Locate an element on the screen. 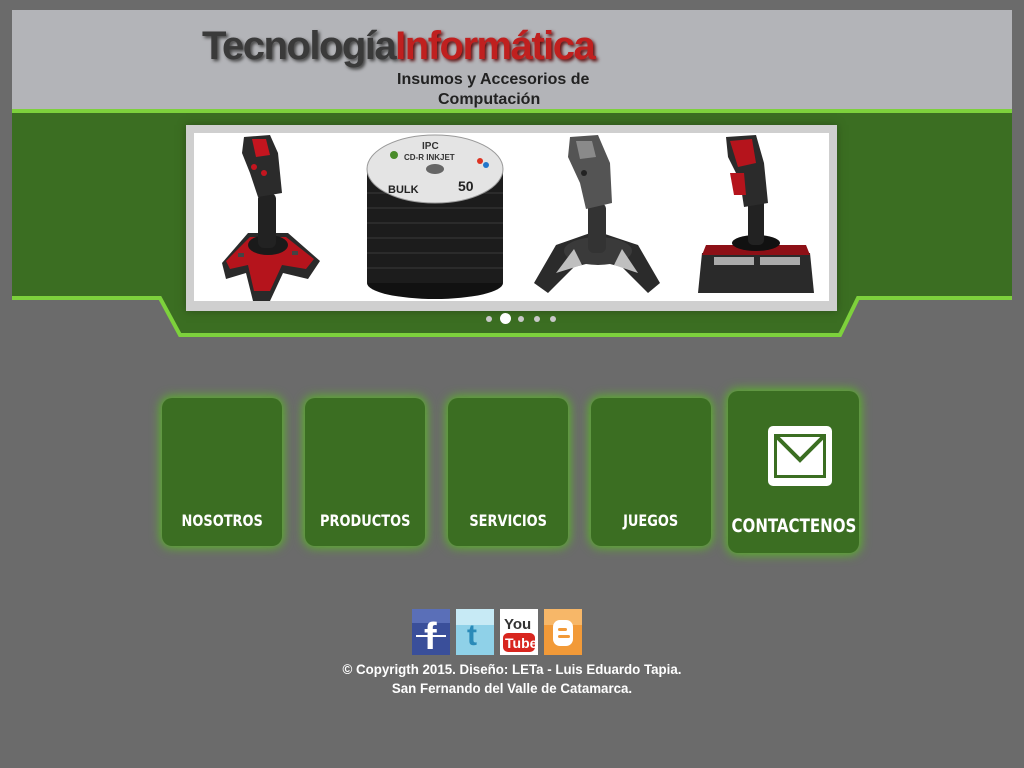 This screenshot has width=1024, height=768. svg-text: Tube is located at coordinates (521, 643).